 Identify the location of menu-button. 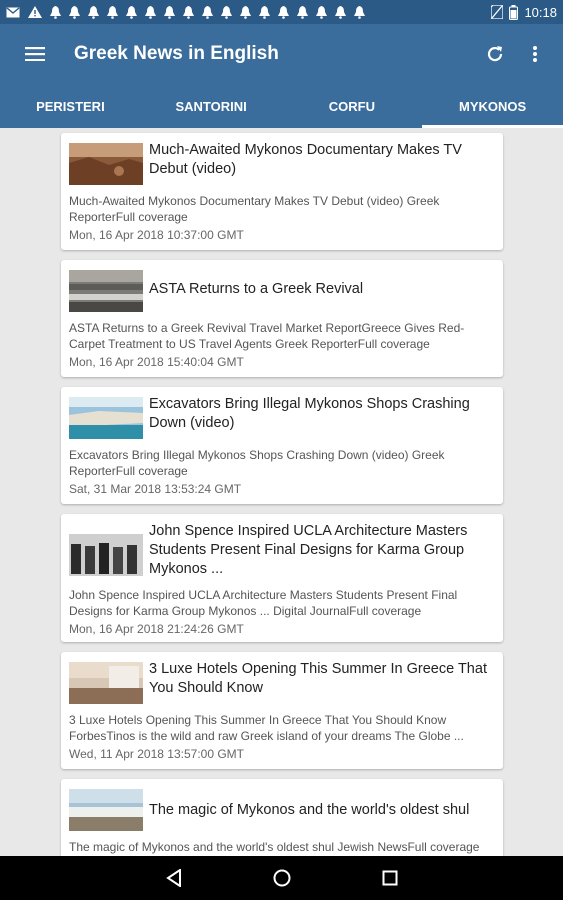
(35, 54).